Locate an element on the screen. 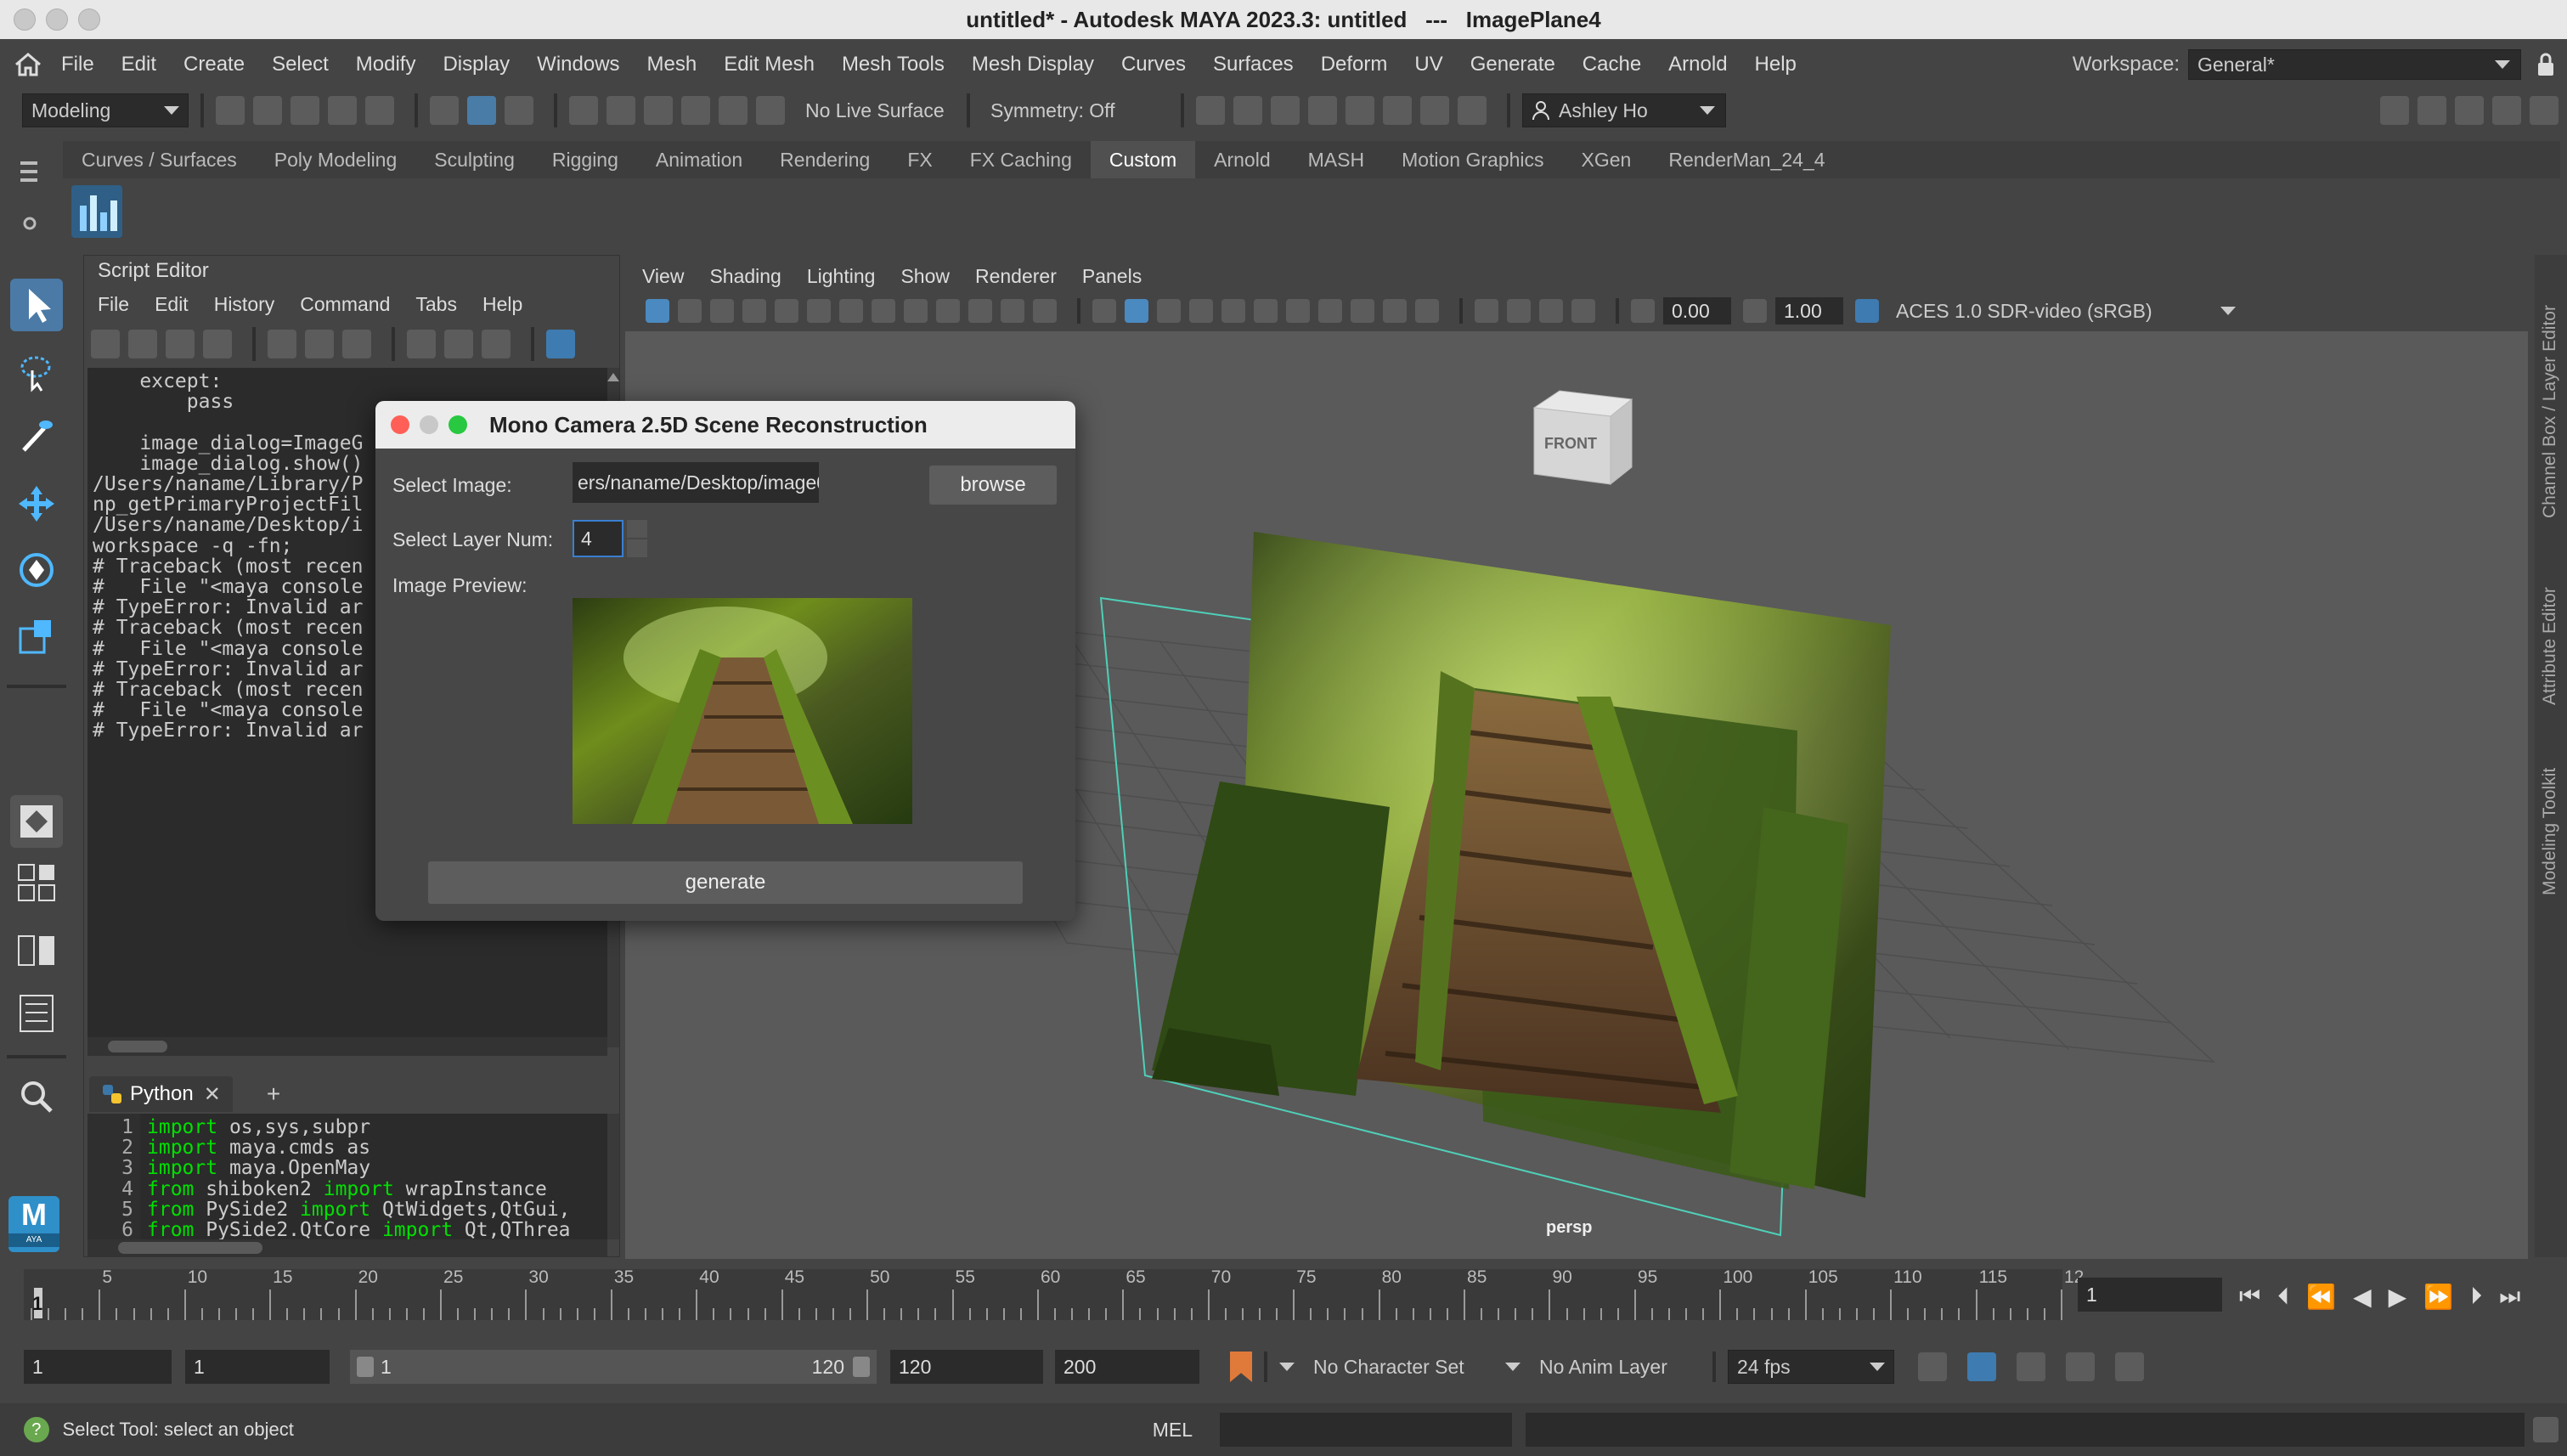 This screenshot has height=1456, width=2567. snap-projected-center-icon is located at coordinates (695, 110).